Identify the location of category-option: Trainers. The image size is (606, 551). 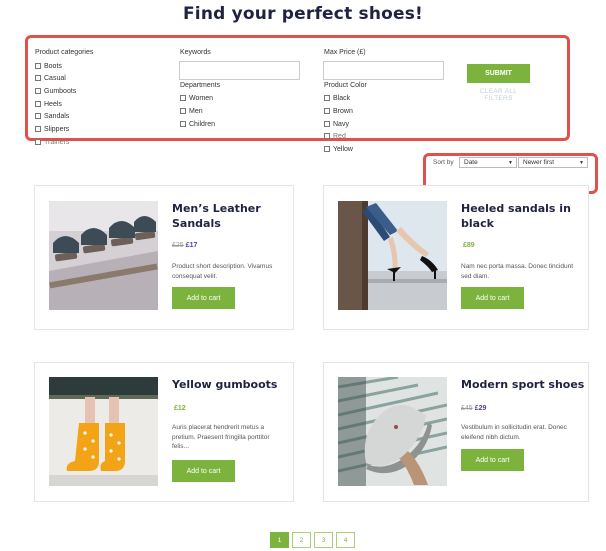
(52, 142).